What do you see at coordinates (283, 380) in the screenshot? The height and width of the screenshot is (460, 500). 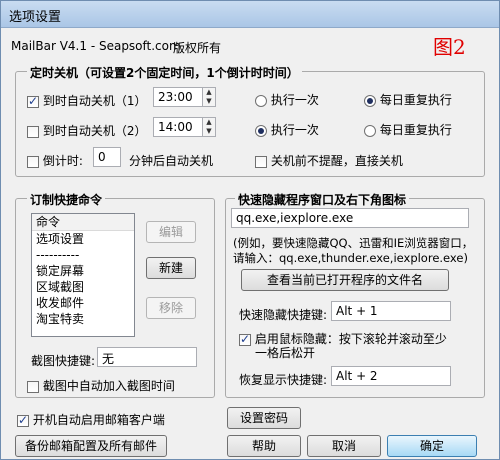 I see `restore-hotkey-label: 恢复显示快捷键:` at bounding box center [283, 380].